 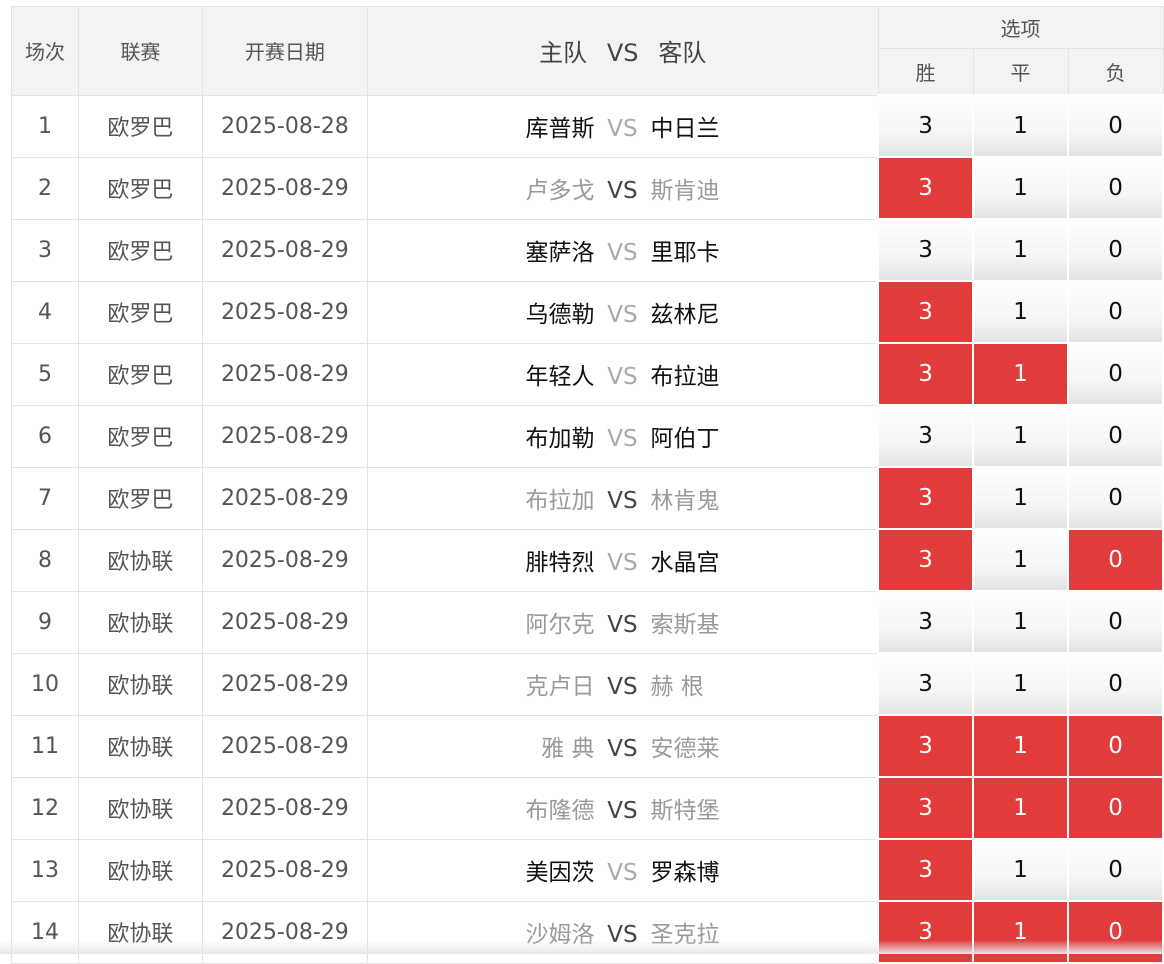 I want to click on away-team: 罗森博, so click(x=685, y=873).